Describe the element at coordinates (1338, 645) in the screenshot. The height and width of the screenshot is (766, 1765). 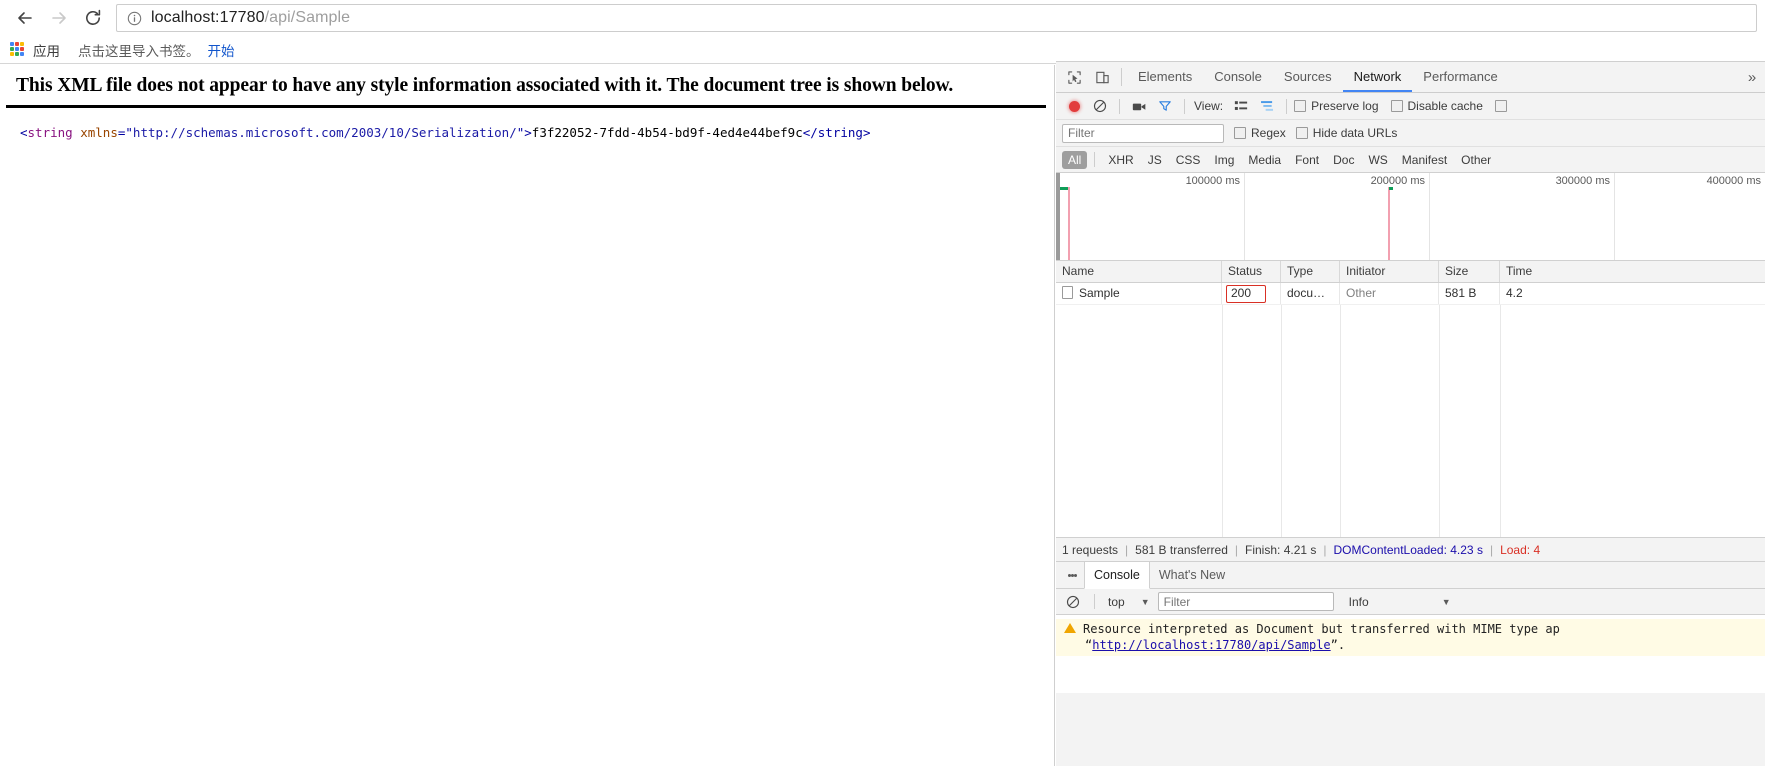
I see `console-quote-close: ”.` at that location.